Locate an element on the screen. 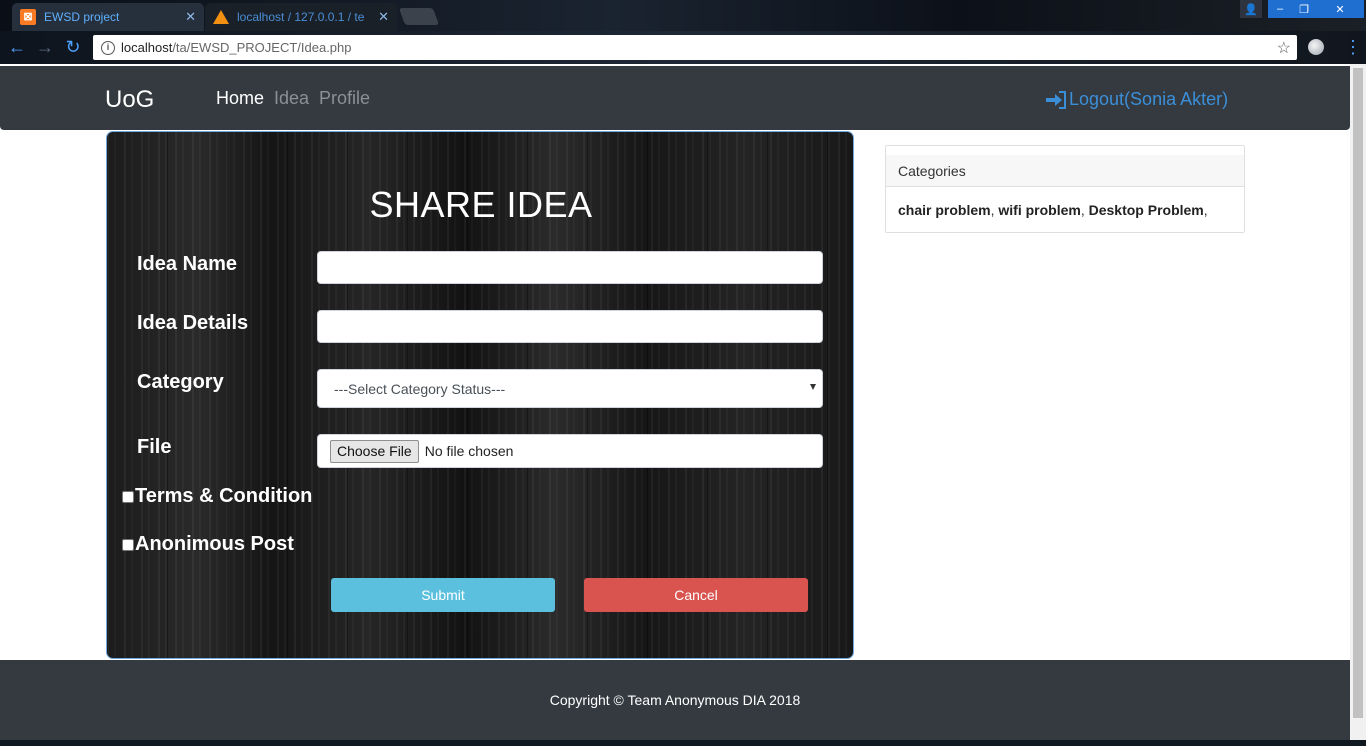 The width and height of the screenshot is (1366, 746). idea-name-input is located at coordinates (570, 267).